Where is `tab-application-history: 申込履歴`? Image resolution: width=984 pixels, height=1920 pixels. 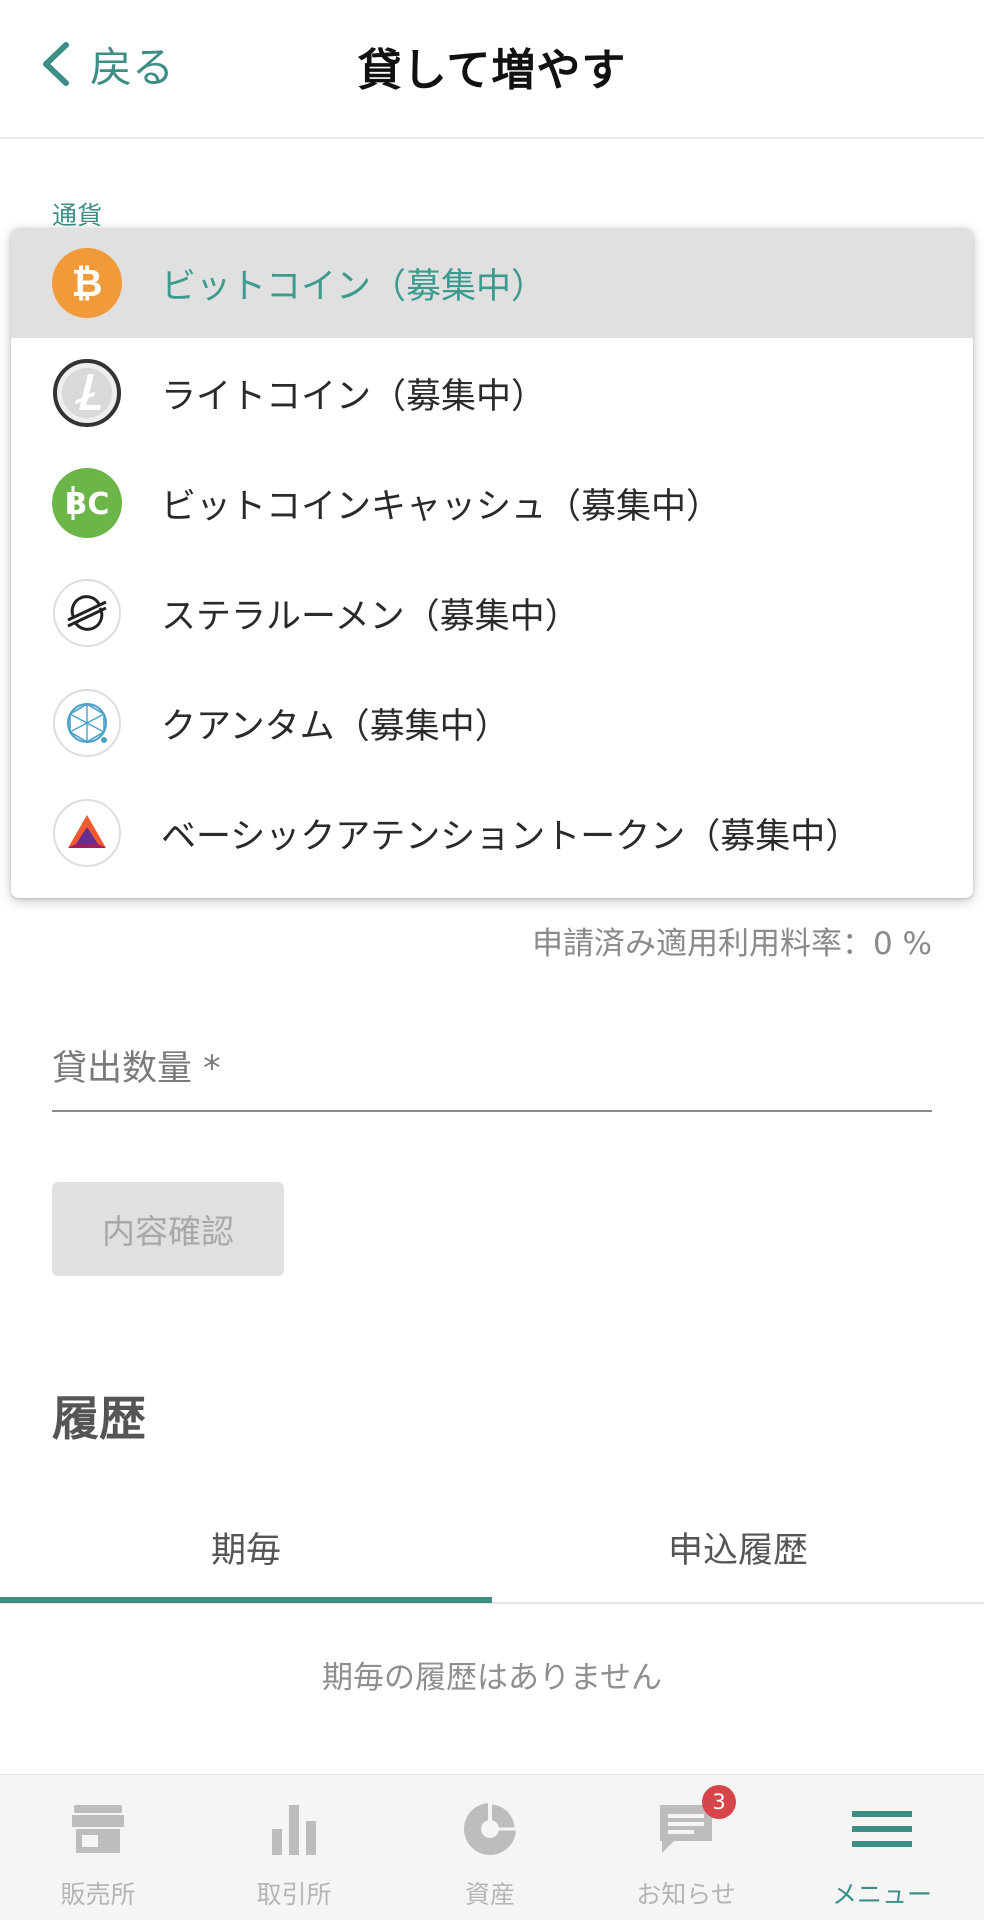
tab-application-history: 申込履歴 is located at coordinates (738, 1547).